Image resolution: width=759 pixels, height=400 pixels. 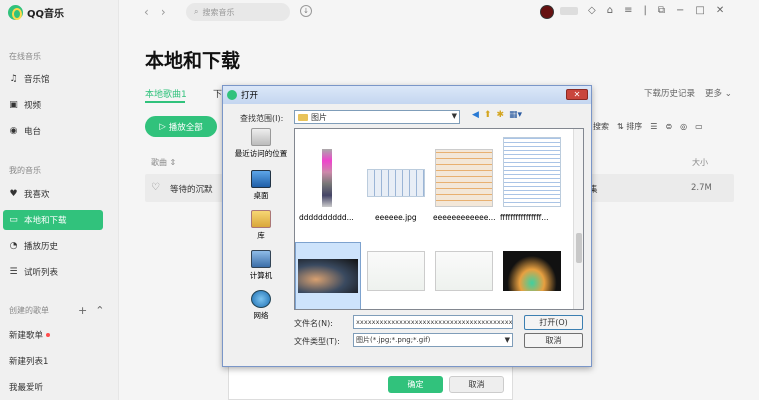 I want to click on add-playlist-icon: +, so click(x=82, y=310).